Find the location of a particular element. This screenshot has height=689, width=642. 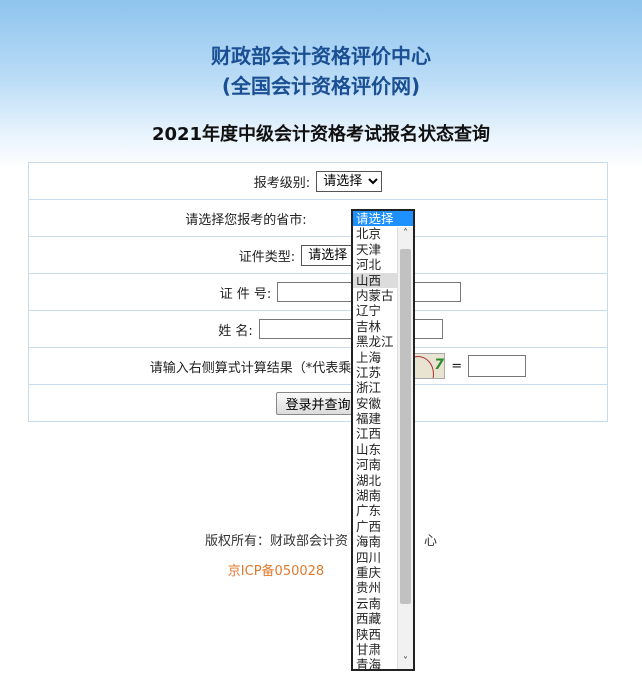

province-option: 广西 is located at coordinates (375, 526).